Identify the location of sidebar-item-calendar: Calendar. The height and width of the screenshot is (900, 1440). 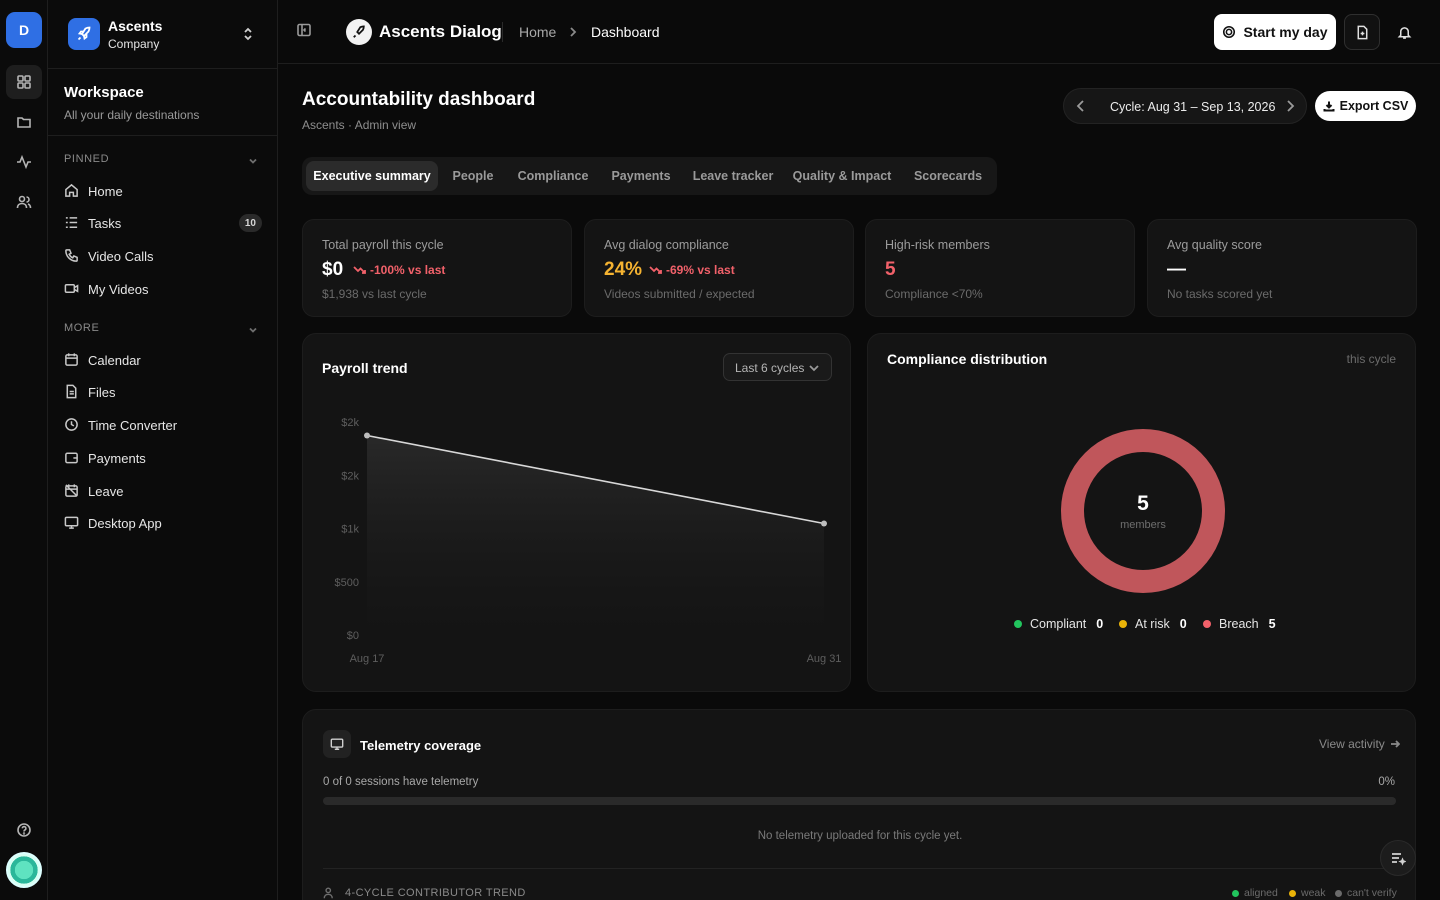
(163, 360).